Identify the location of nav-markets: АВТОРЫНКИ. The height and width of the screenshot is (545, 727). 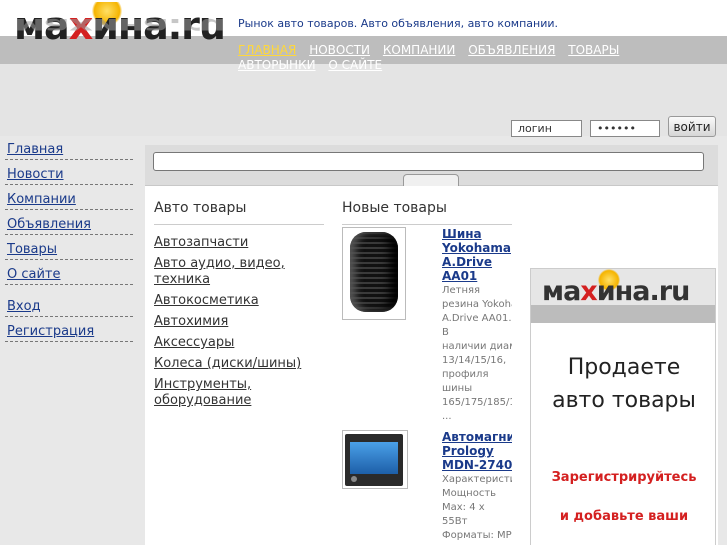
(277, 65).